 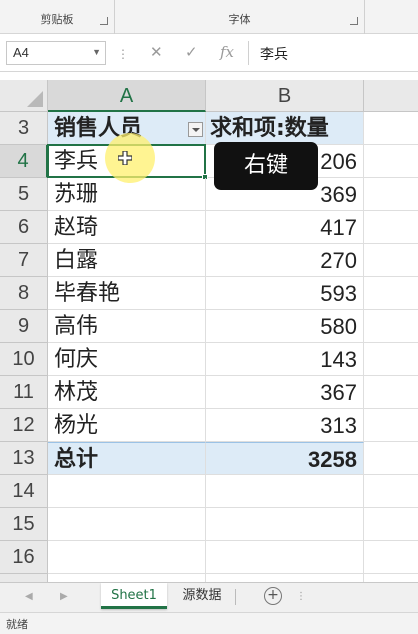 What do you see at coordinates (24, 557) in the screenshot?
I see `row-header-16: 16` at bounding box center [24, 557].